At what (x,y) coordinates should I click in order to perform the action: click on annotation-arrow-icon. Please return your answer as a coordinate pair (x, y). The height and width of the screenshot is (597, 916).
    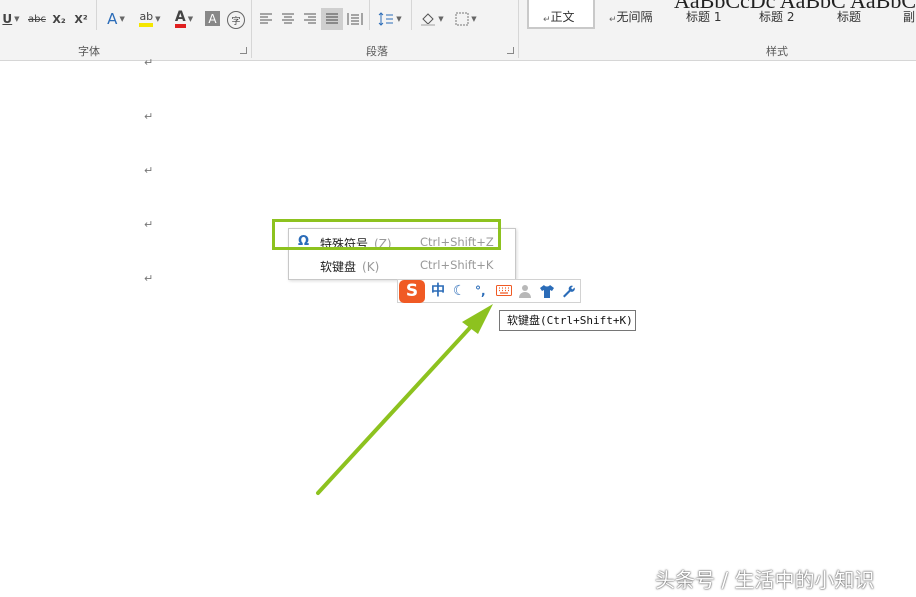
    Looking at the image, I should click on (404, 399).